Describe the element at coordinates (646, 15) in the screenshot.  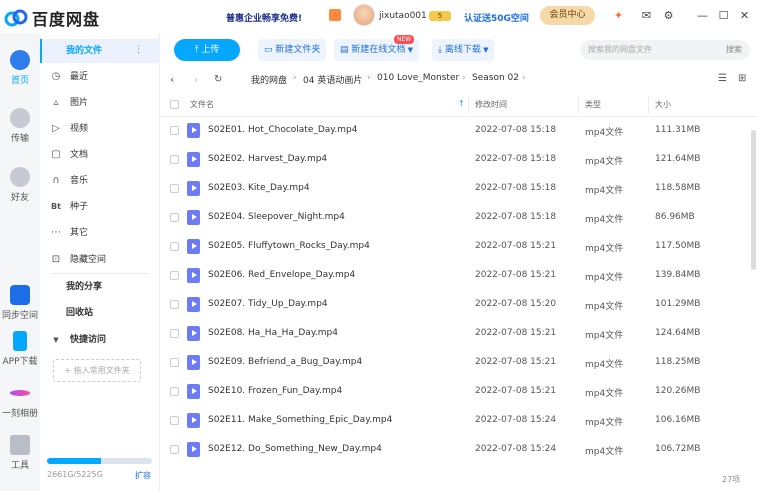
I see `mail-icon: ✉` at that location.